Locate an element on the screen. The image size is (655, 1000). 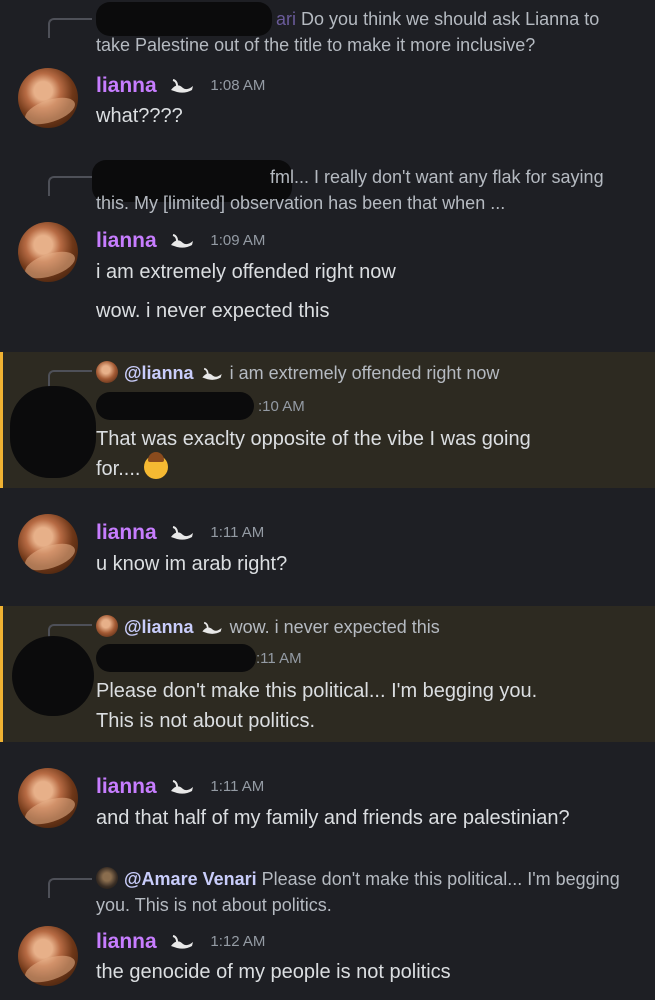
message-text: i am extremely offended right now is located at coordinates (246, 272).